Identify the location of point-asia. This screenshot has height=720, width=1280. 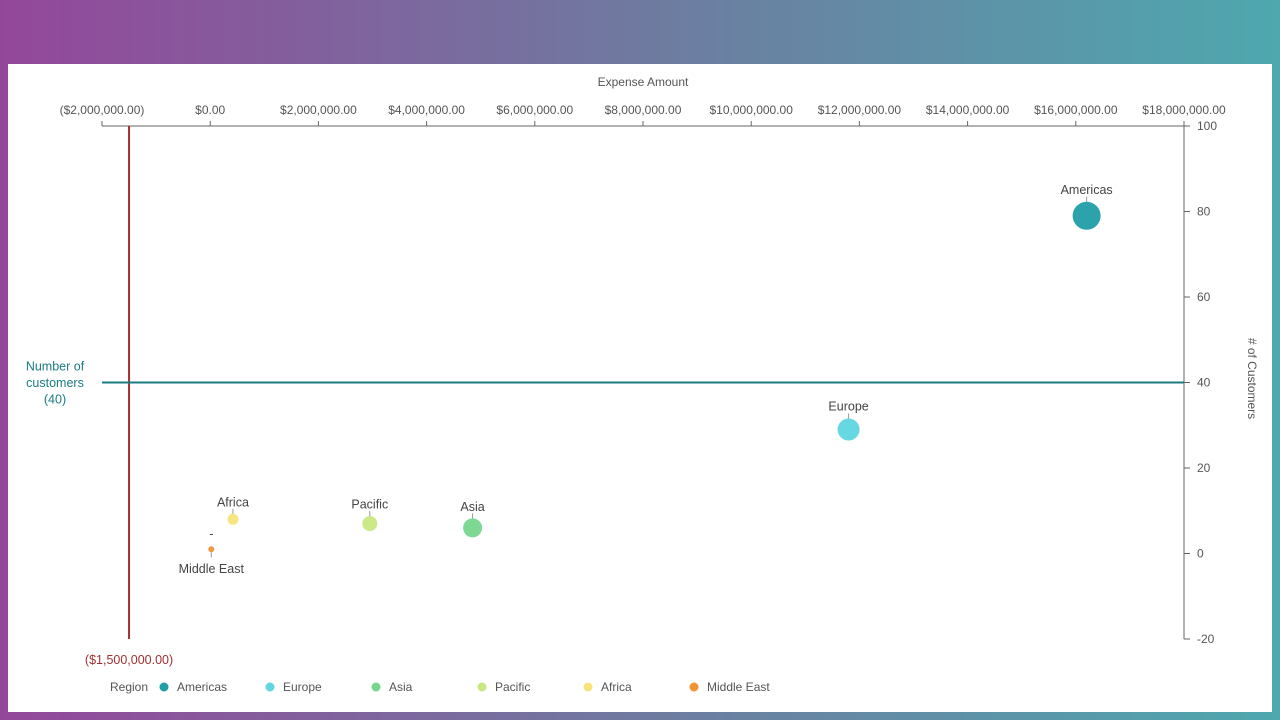
(473, 528).